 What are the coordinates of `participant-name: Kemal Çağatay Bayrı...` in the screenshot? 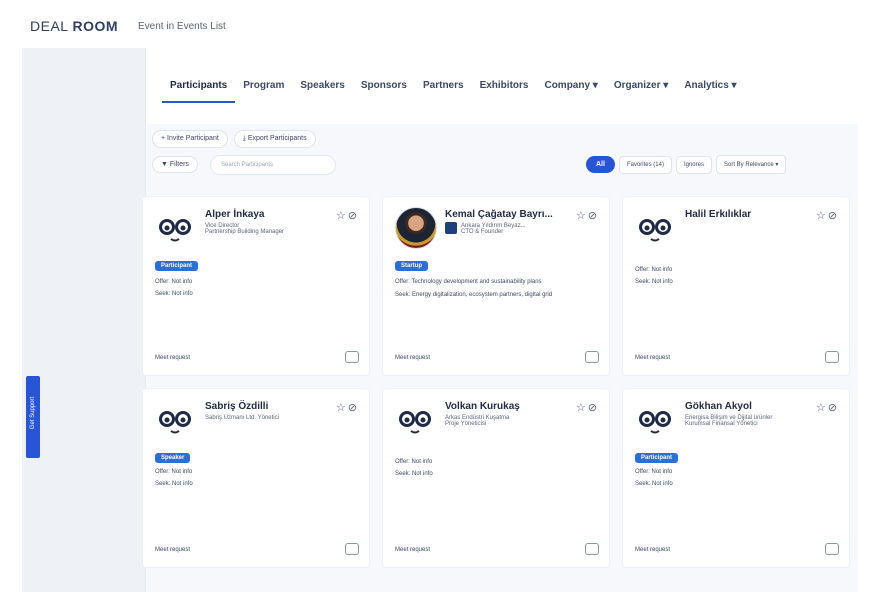 It's located at (499, 214).